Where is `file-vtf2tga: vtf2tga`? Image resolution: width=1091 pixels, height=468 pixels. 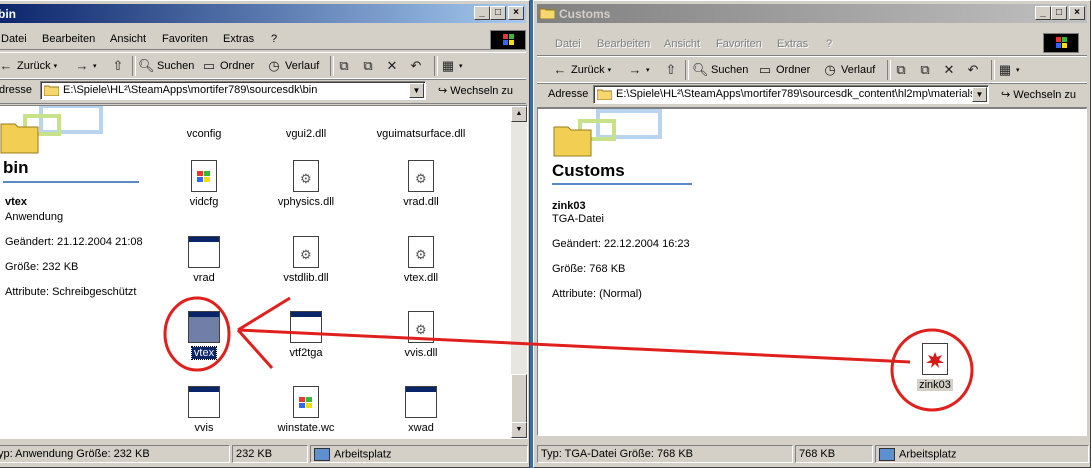 file-vtf2tga: vtf2tga is located at coordinates (306, 335).